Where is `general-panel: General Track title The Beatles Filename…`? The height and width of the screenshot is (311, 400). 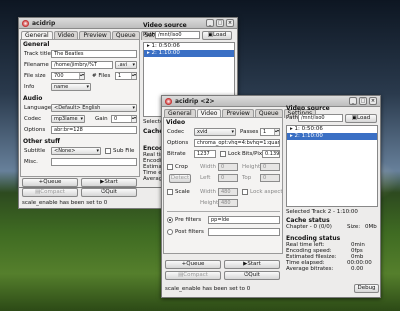 general-panel: General Track title The Beatles Filename… is located at coordinates (80, 108).